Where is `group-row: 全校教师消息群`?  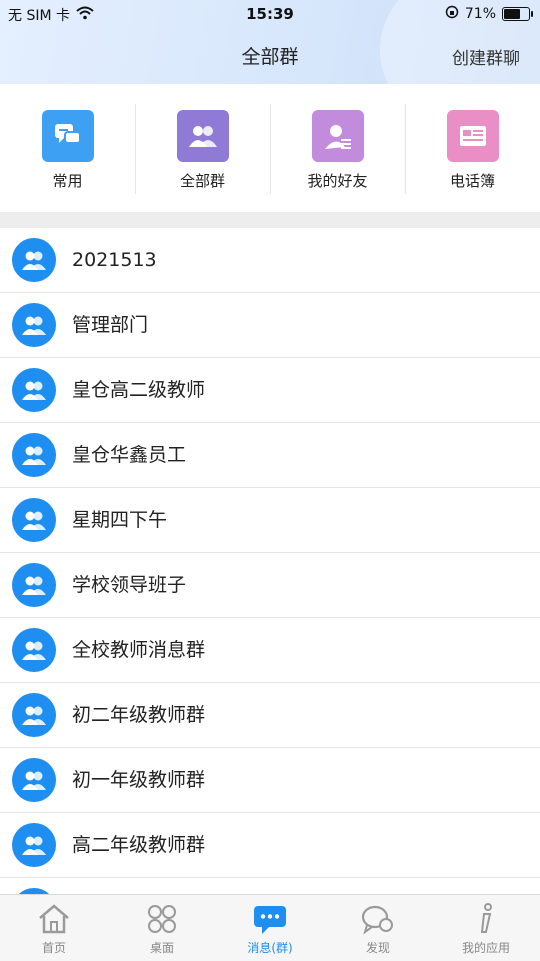
group-row: 全校教师消息群 is located at coordinates (270, 650).